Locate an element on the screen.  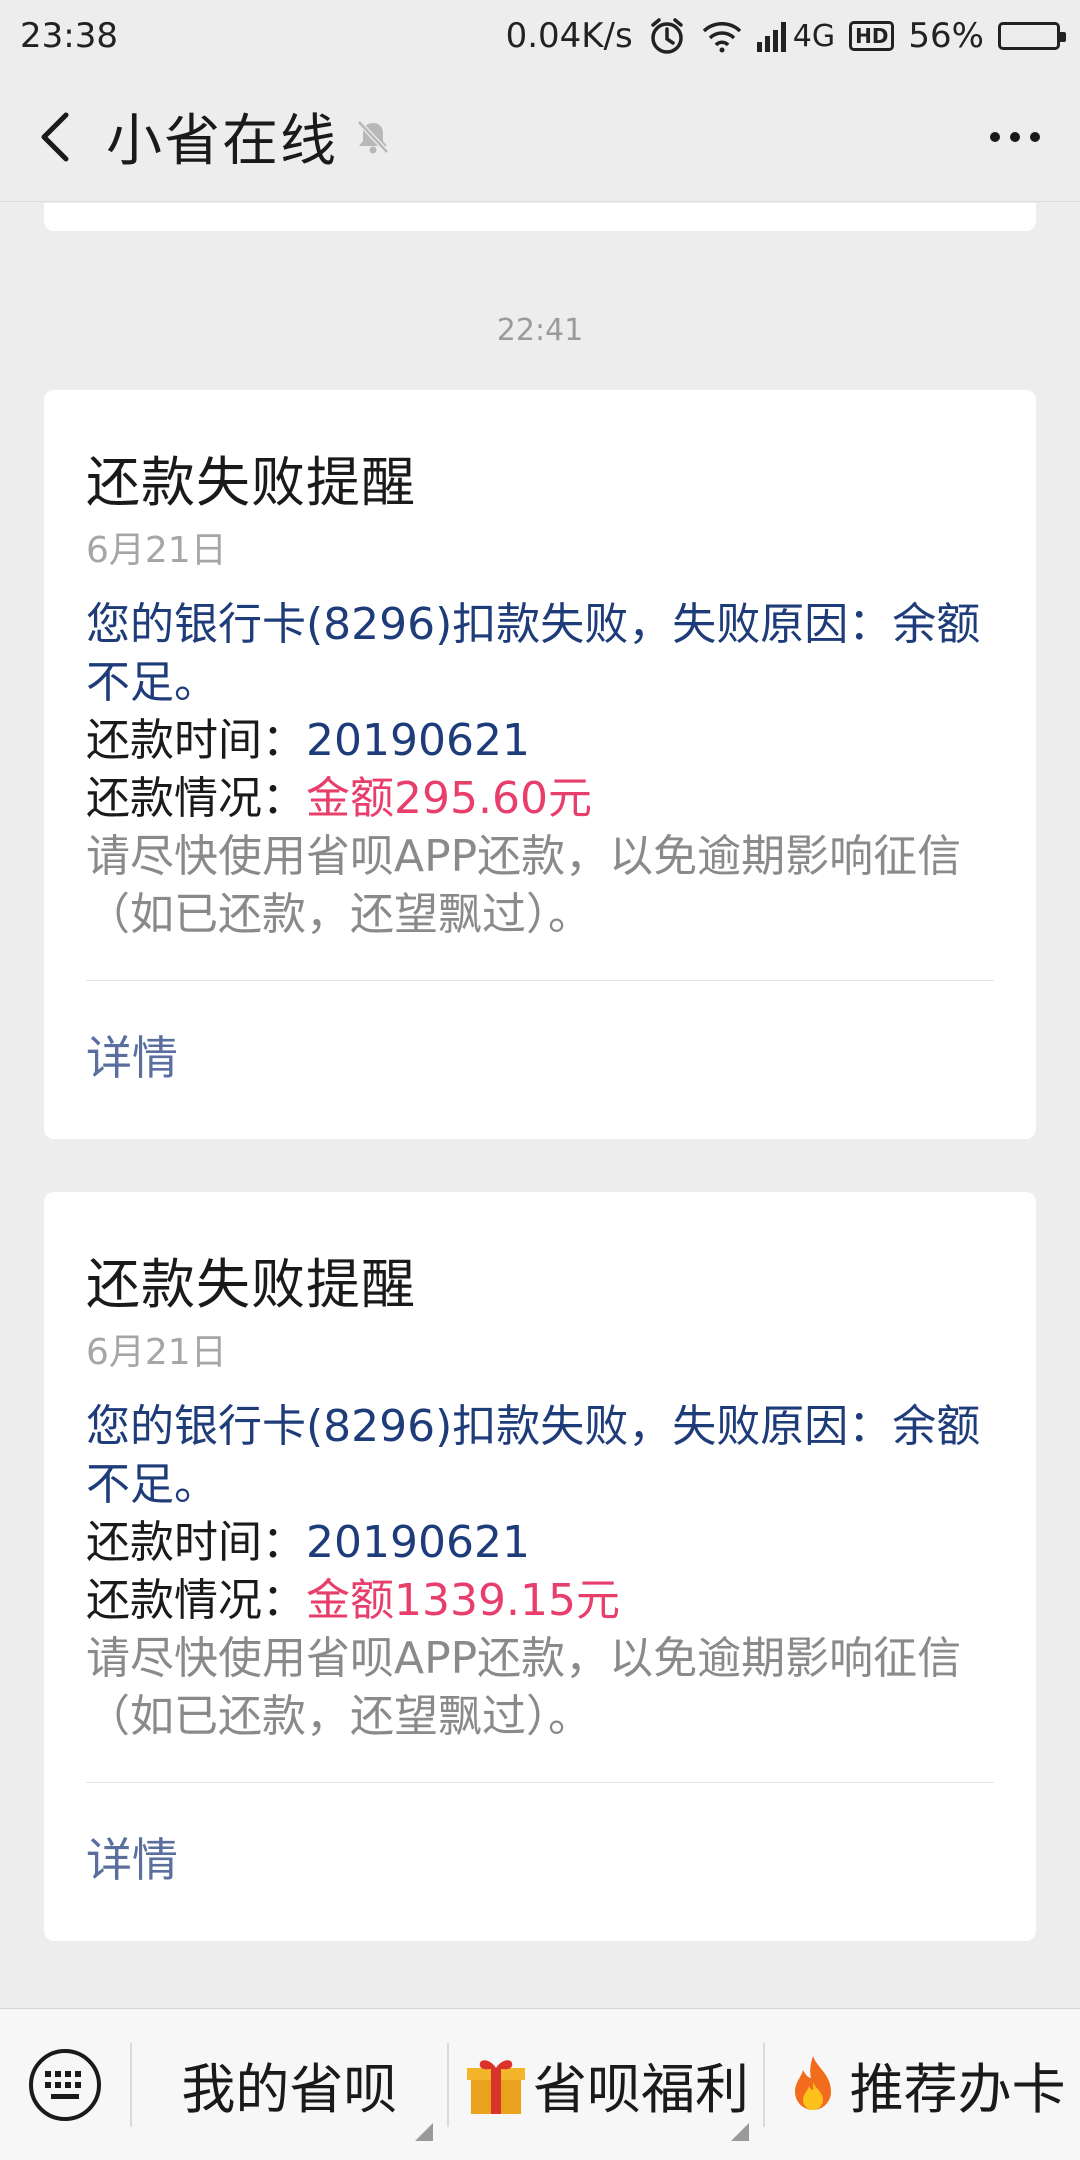
status-bar: 23:38 0.04K/s 4G HD 56% is located at coordinates (540, 36).